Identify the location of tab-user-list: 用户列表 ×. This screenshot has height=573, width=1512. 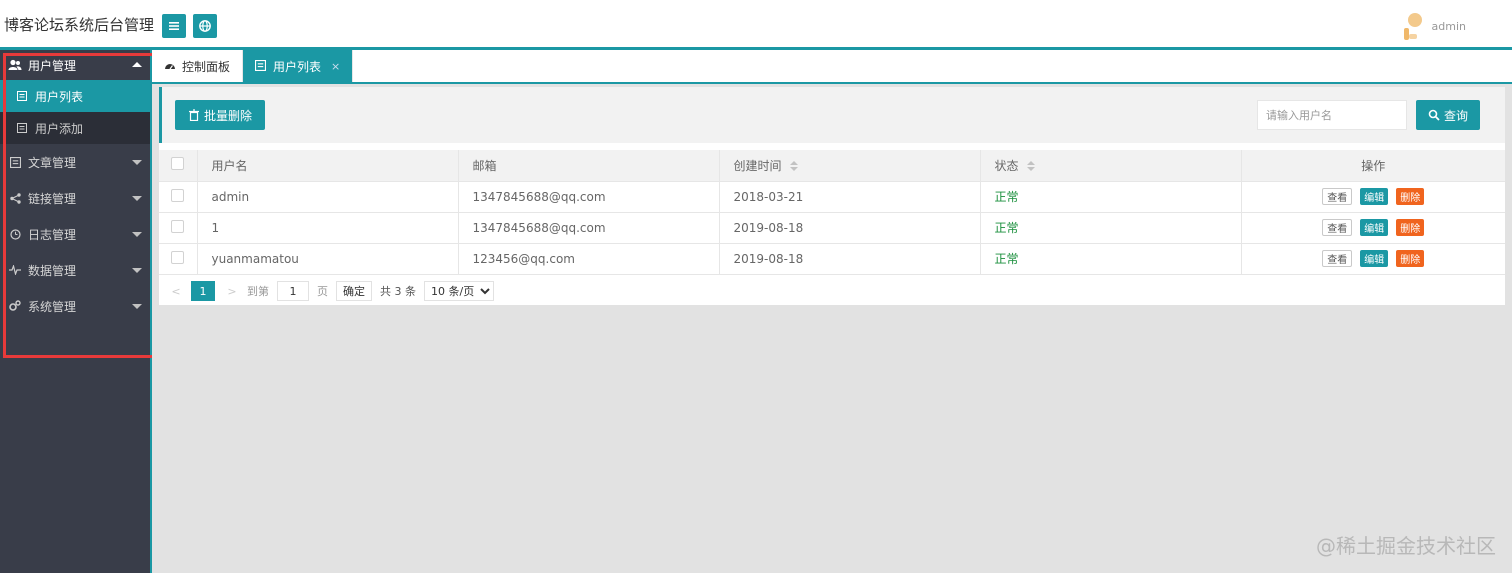
(298, 66).